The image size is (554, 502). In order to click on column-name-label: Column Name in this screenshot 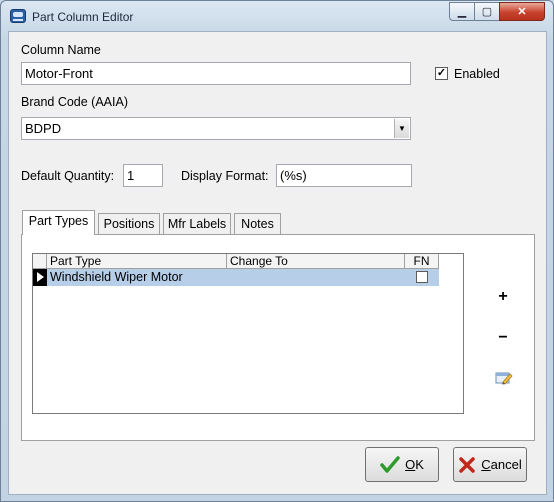, I will do `click(61, 50)`.